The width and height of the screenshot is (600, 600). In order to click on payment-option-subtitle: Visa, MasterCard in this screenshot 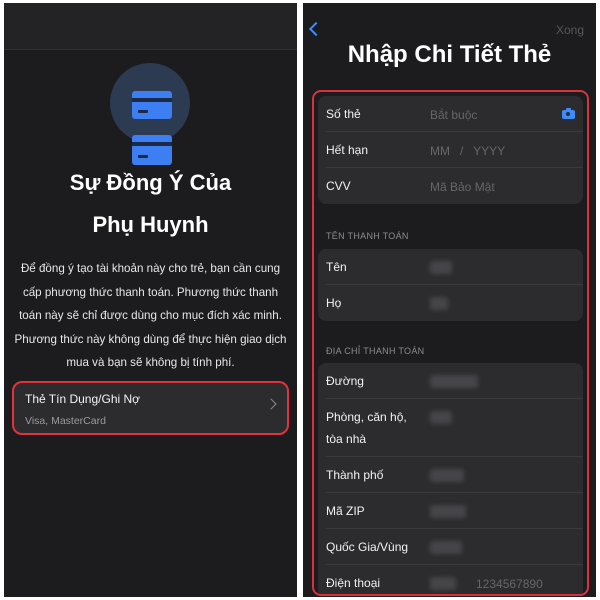, I will do `click(65, 421)`.